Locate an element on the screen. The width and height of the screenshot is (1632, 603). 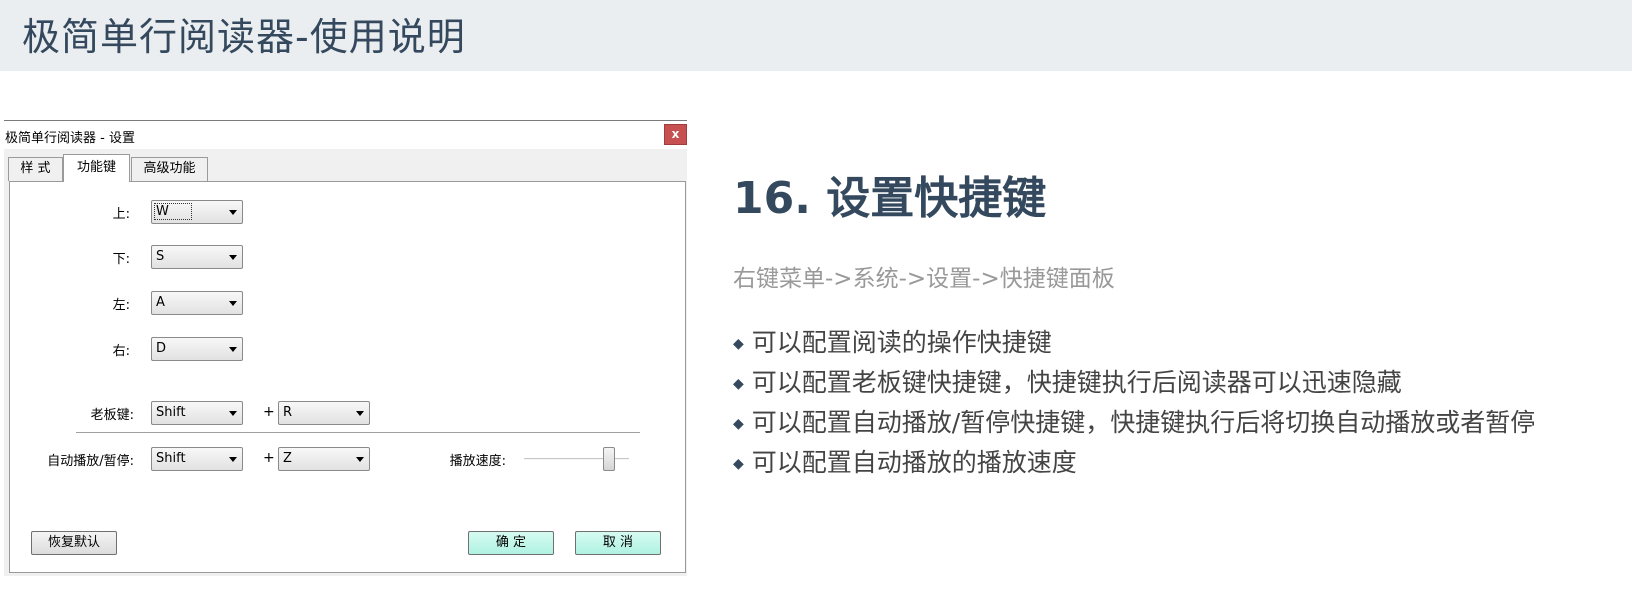
autoplay-key-label: 自动播放/暂停: is located at coordinates (90, 461).